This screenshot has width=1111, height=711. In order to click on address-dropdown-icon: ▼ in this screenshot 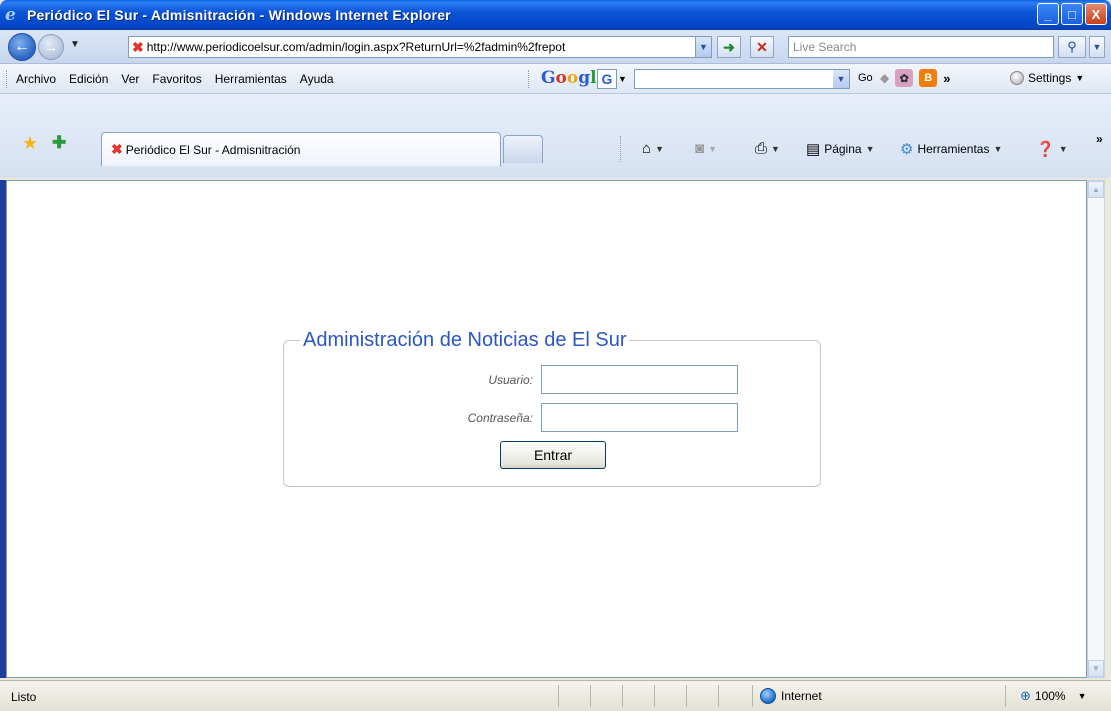, I will do `click(703, 47)`.